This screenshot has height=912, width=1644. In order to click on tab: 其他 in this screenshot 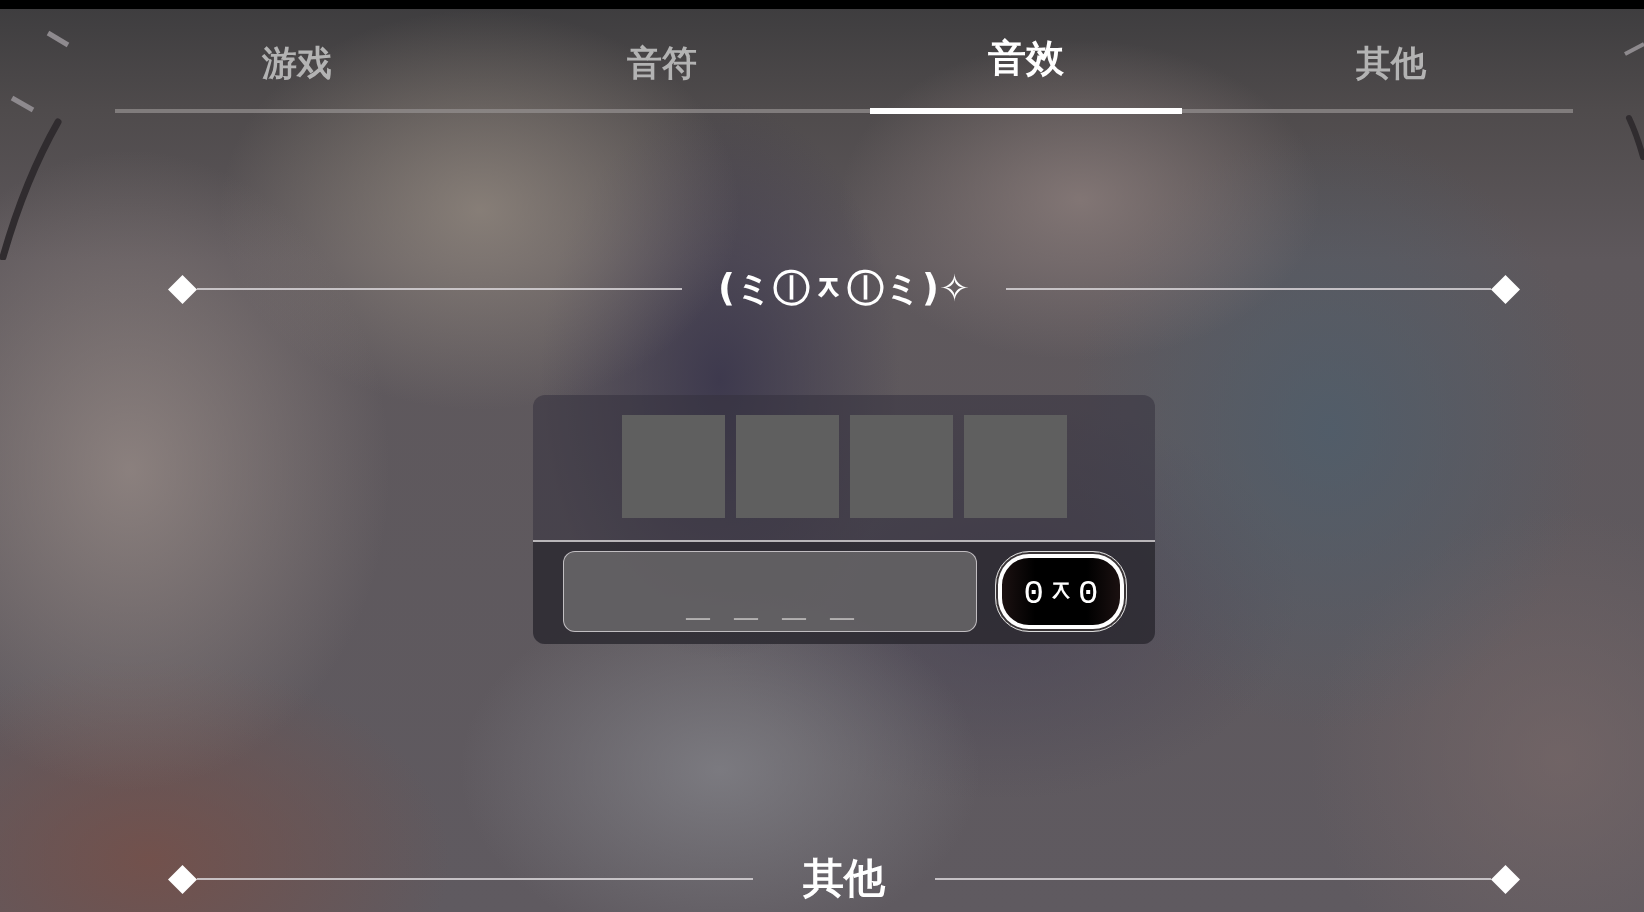, I will do `click(1390, 61)`.